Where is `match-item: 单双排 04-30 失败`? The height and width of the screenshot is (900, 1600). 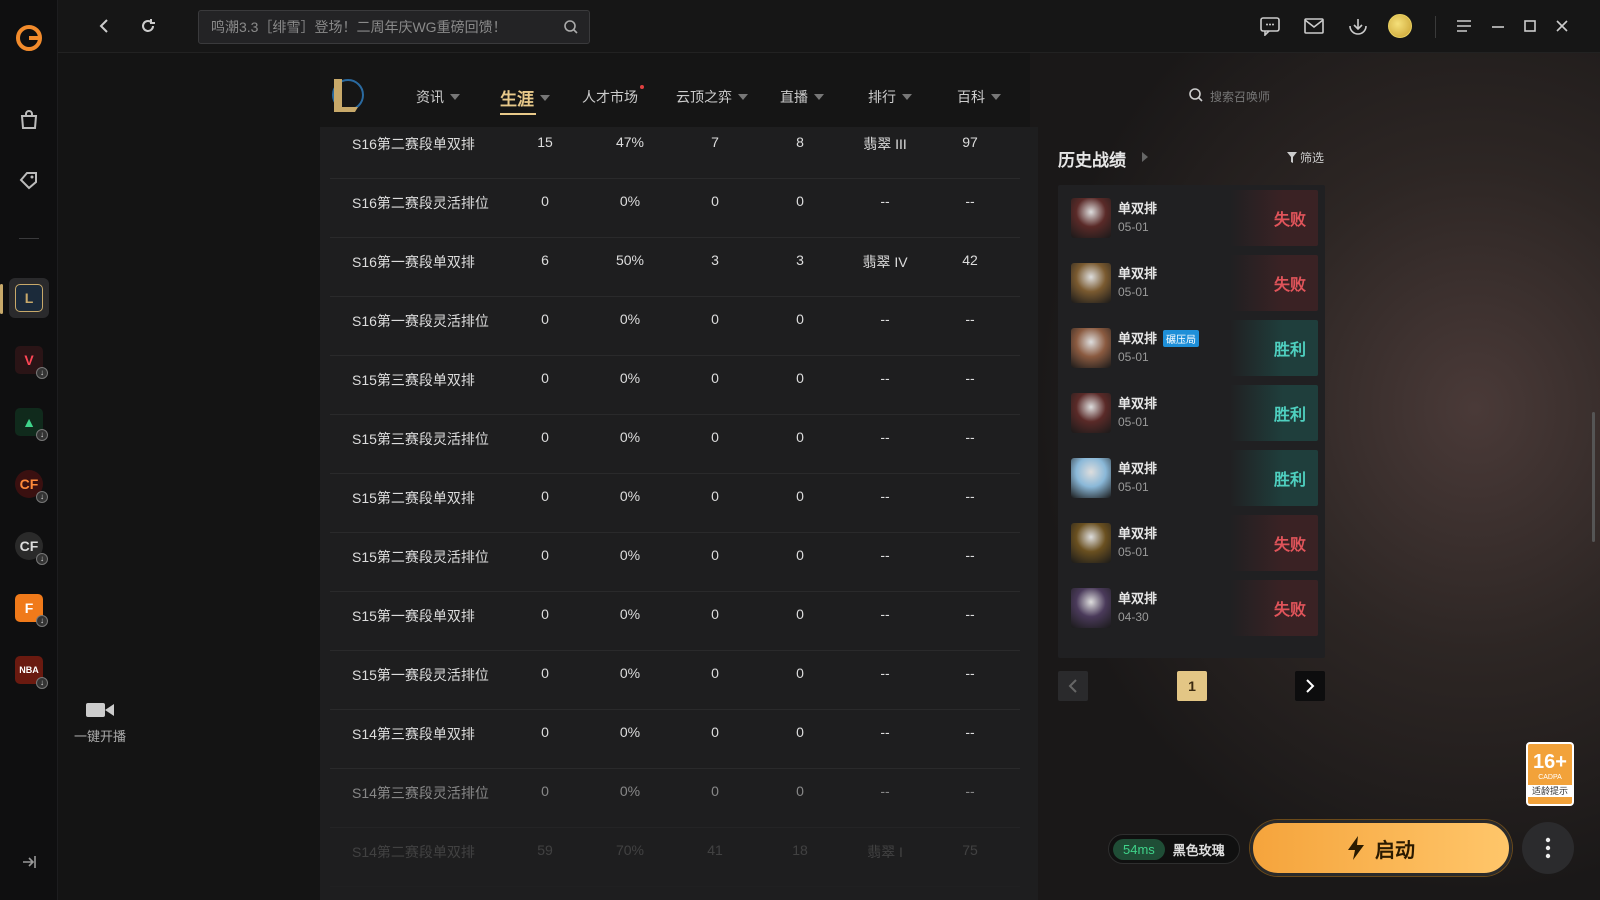 match-item: 单双排 04-30 失败 is located at coordinates (1191, 608).